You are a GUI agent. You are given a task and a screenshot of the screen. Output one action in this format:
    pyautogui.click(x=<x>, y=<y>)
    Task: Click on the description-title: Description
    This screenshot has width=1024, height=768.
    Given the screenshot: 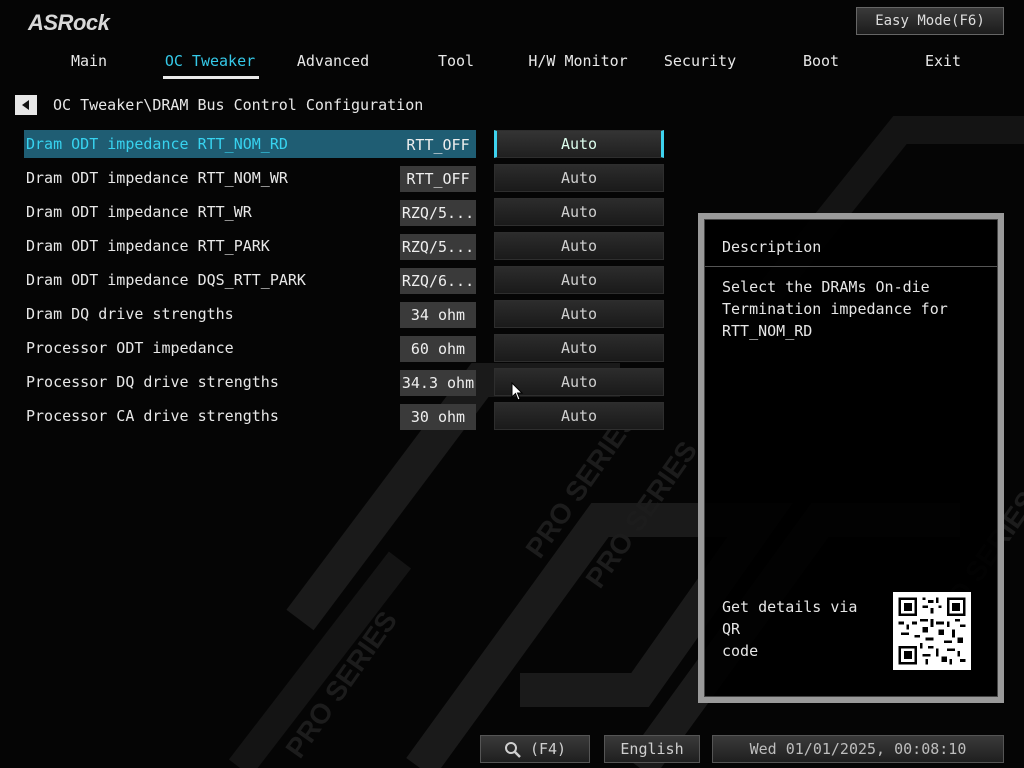 What is the action you would take?
    pyautogui.click(x=772, y=247)
    